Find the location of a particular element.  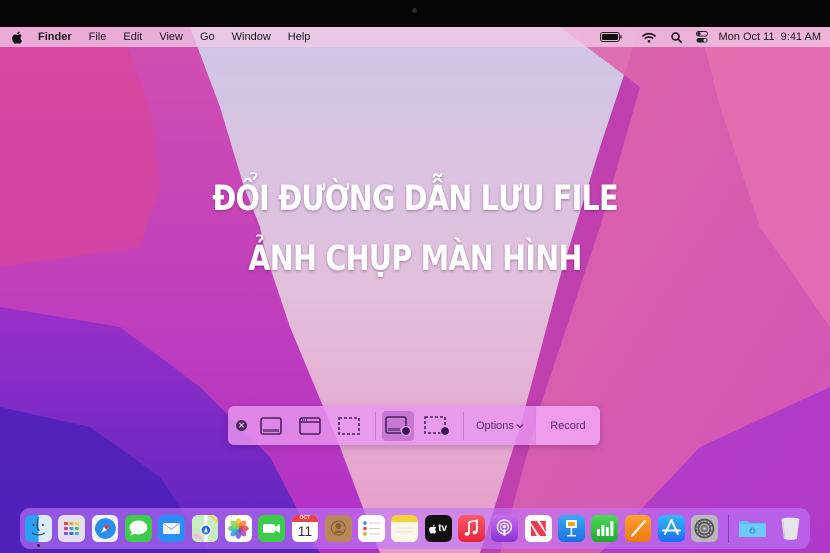

launchpad-icon is located at coordinates (72, 528).